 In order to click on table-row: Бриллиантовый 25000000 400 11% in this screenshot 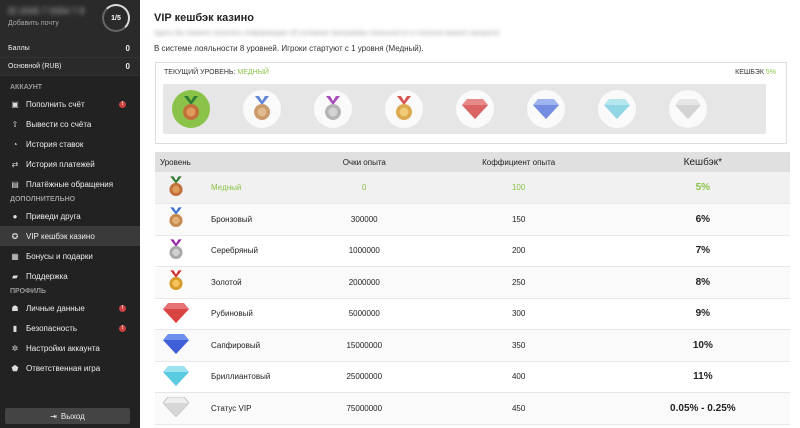, I will do `click(472, 377)`.